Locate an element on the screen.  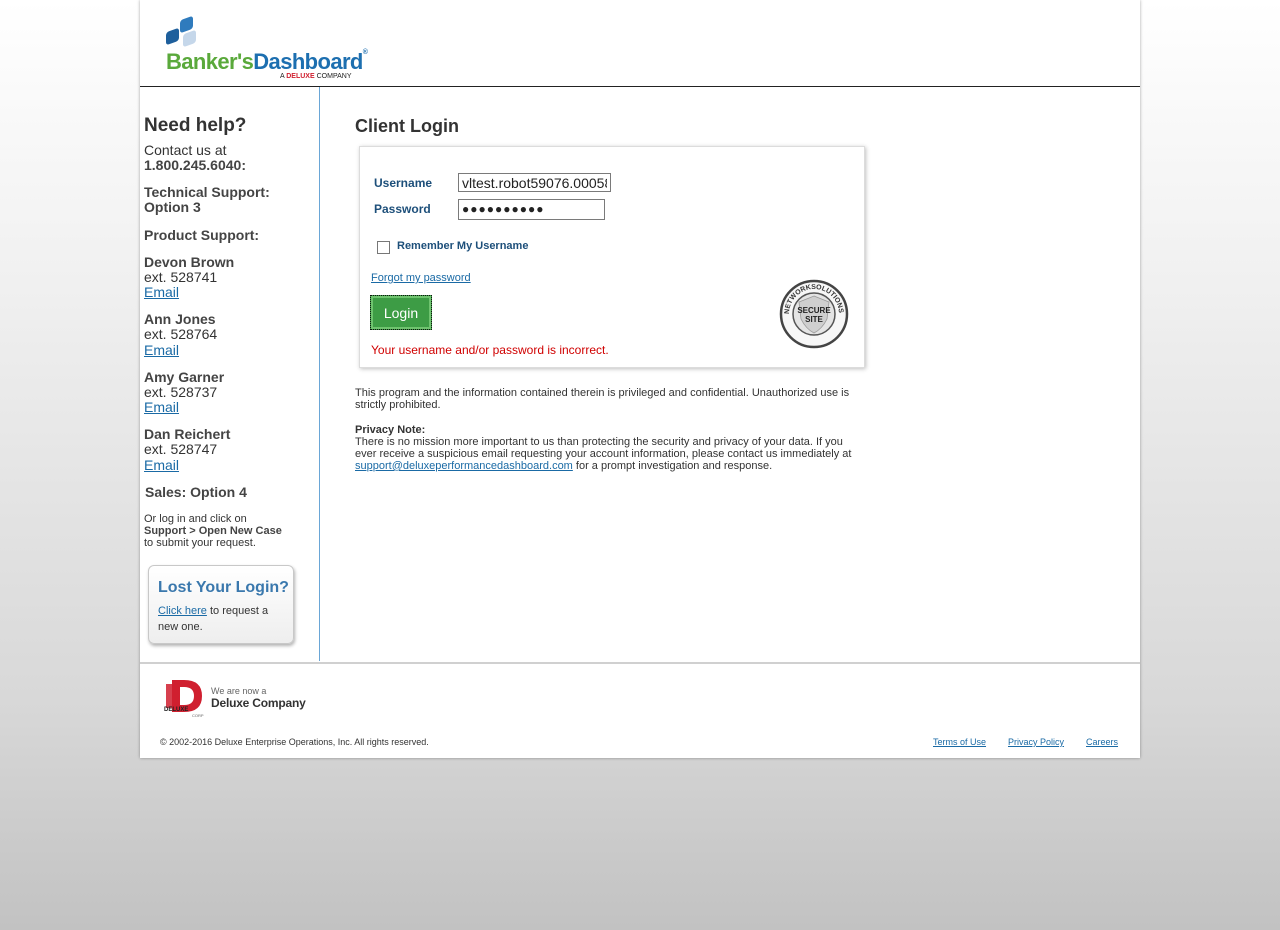
privacy-heading: Privacy Note: is located at coordinates (390, 430).